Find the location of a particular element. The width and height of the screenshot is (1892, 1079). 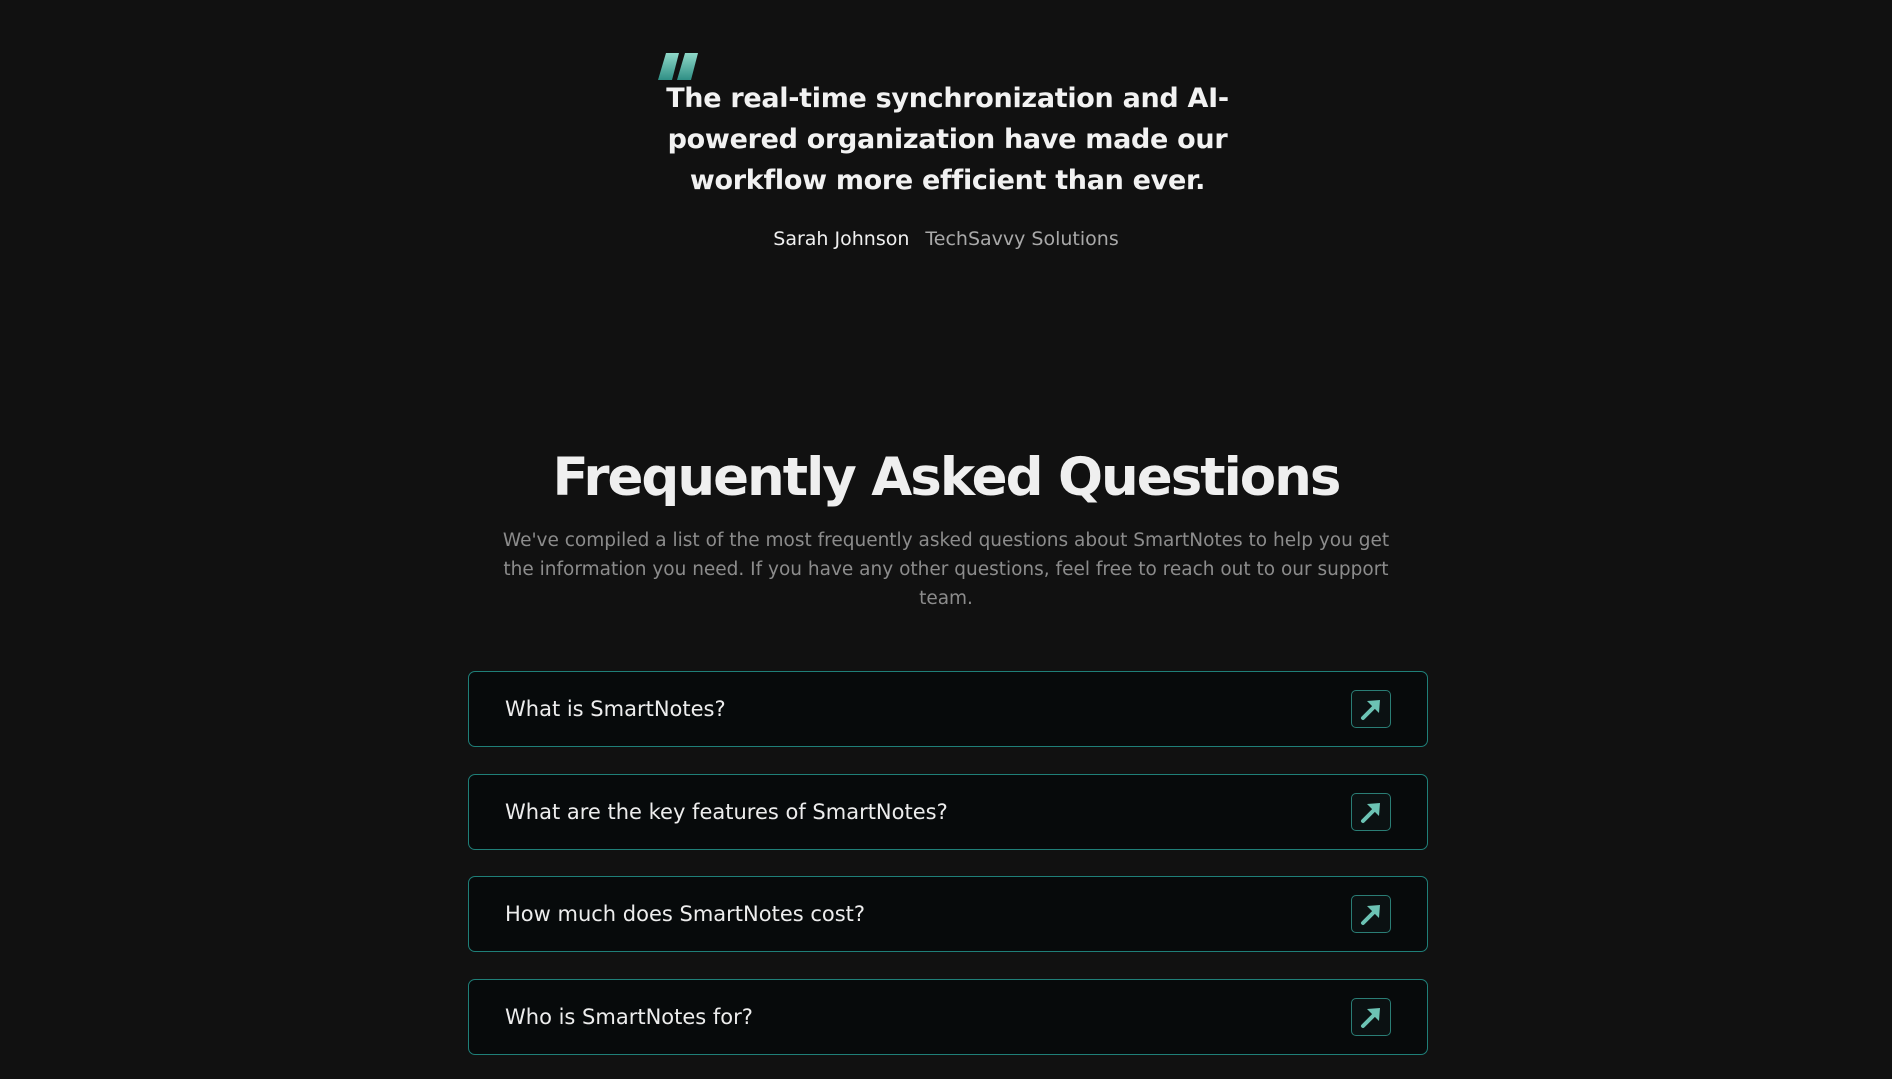

faq-question: What is SmartNotes? is located at coordinates (615, 709).